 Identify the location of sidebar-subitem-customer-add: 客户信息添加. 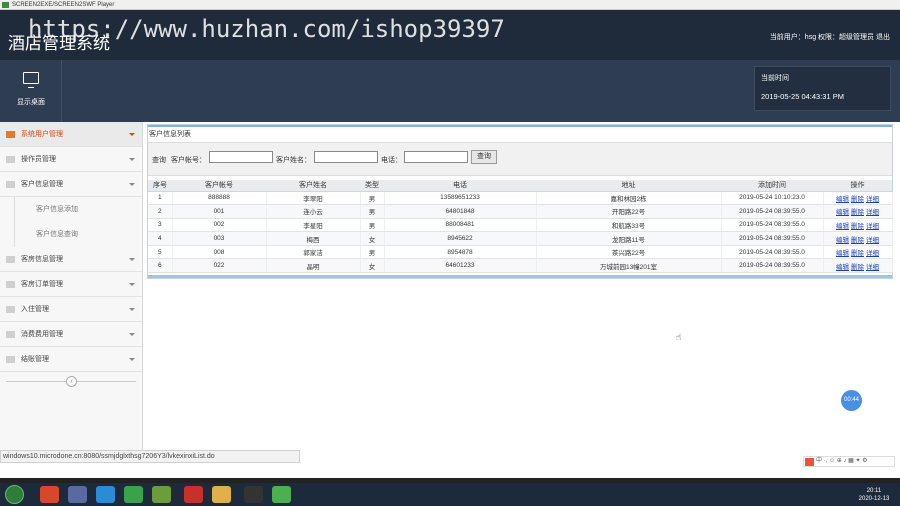
(78, 209).